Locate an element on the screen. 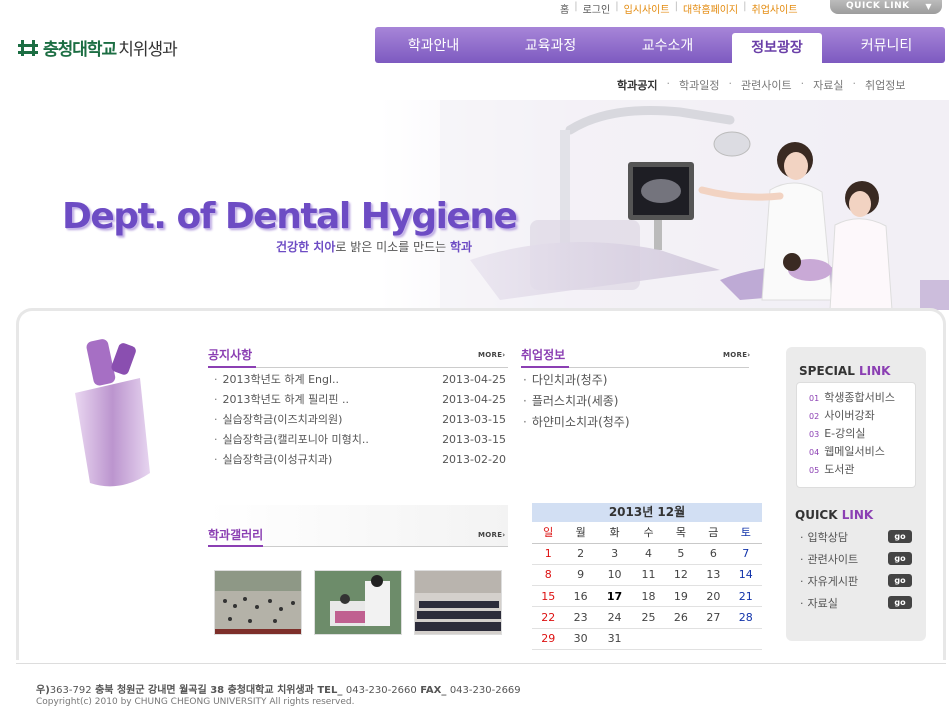 Image resolution: width=949 pixels, height=719 pixels. calendar-day: 1 is located at coordinates (548, 554).